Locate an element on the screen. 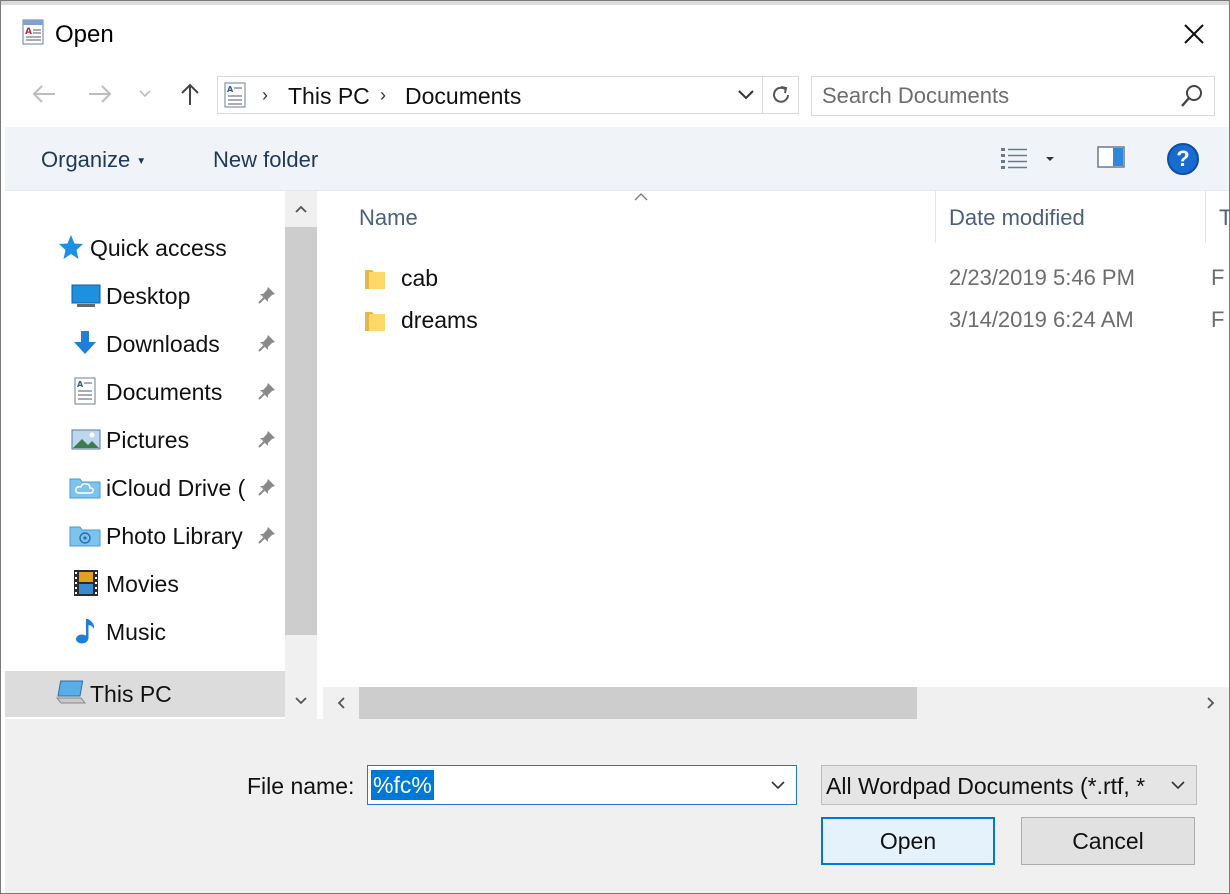 The height and width of the screenshot is (894, 1230). nav-label: Photo Library is located at coordinates (174, 536).